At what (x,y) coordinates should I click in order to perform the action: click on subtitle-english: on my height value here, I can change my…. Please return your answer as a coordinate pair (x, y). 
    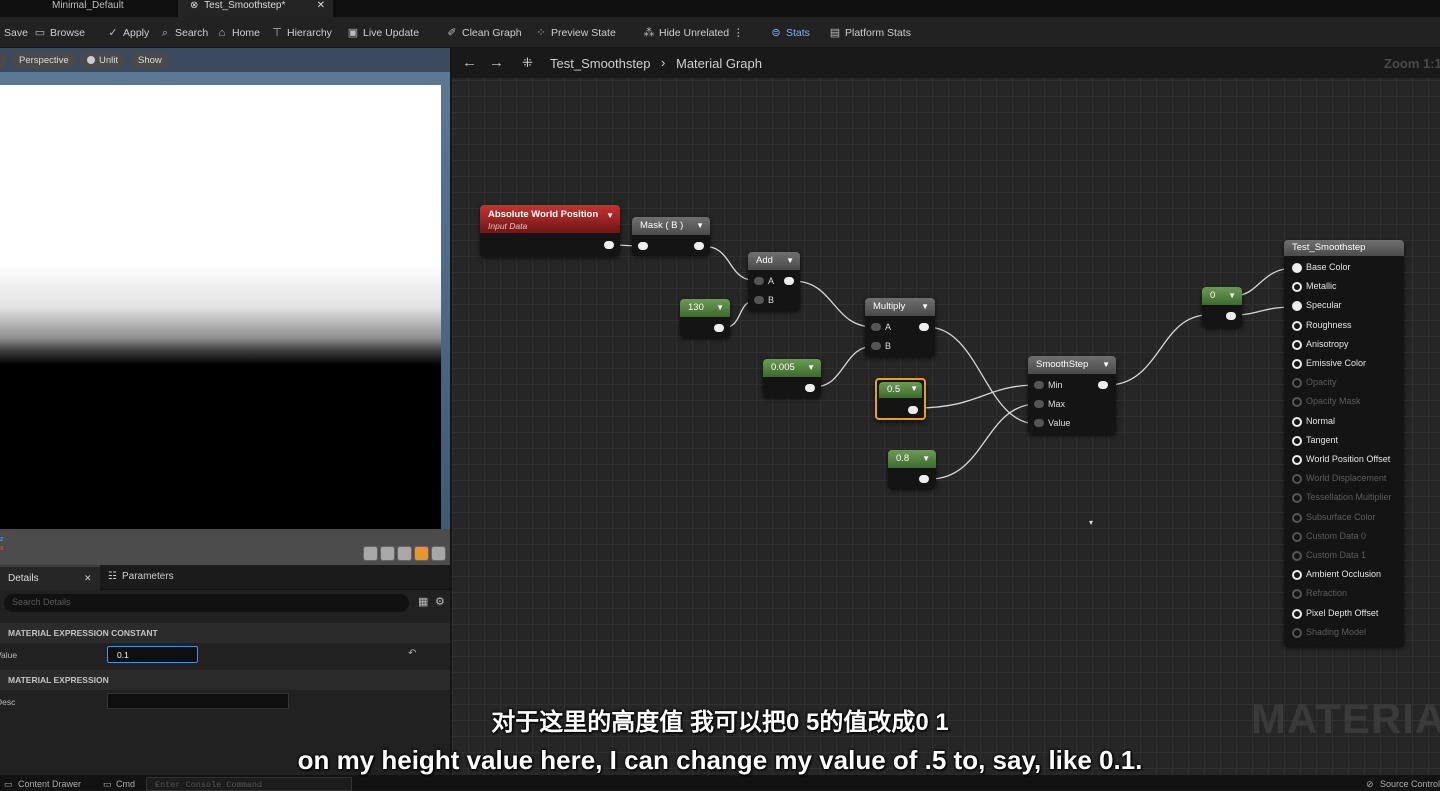
    Looking at the image, I should click on (720, 760).